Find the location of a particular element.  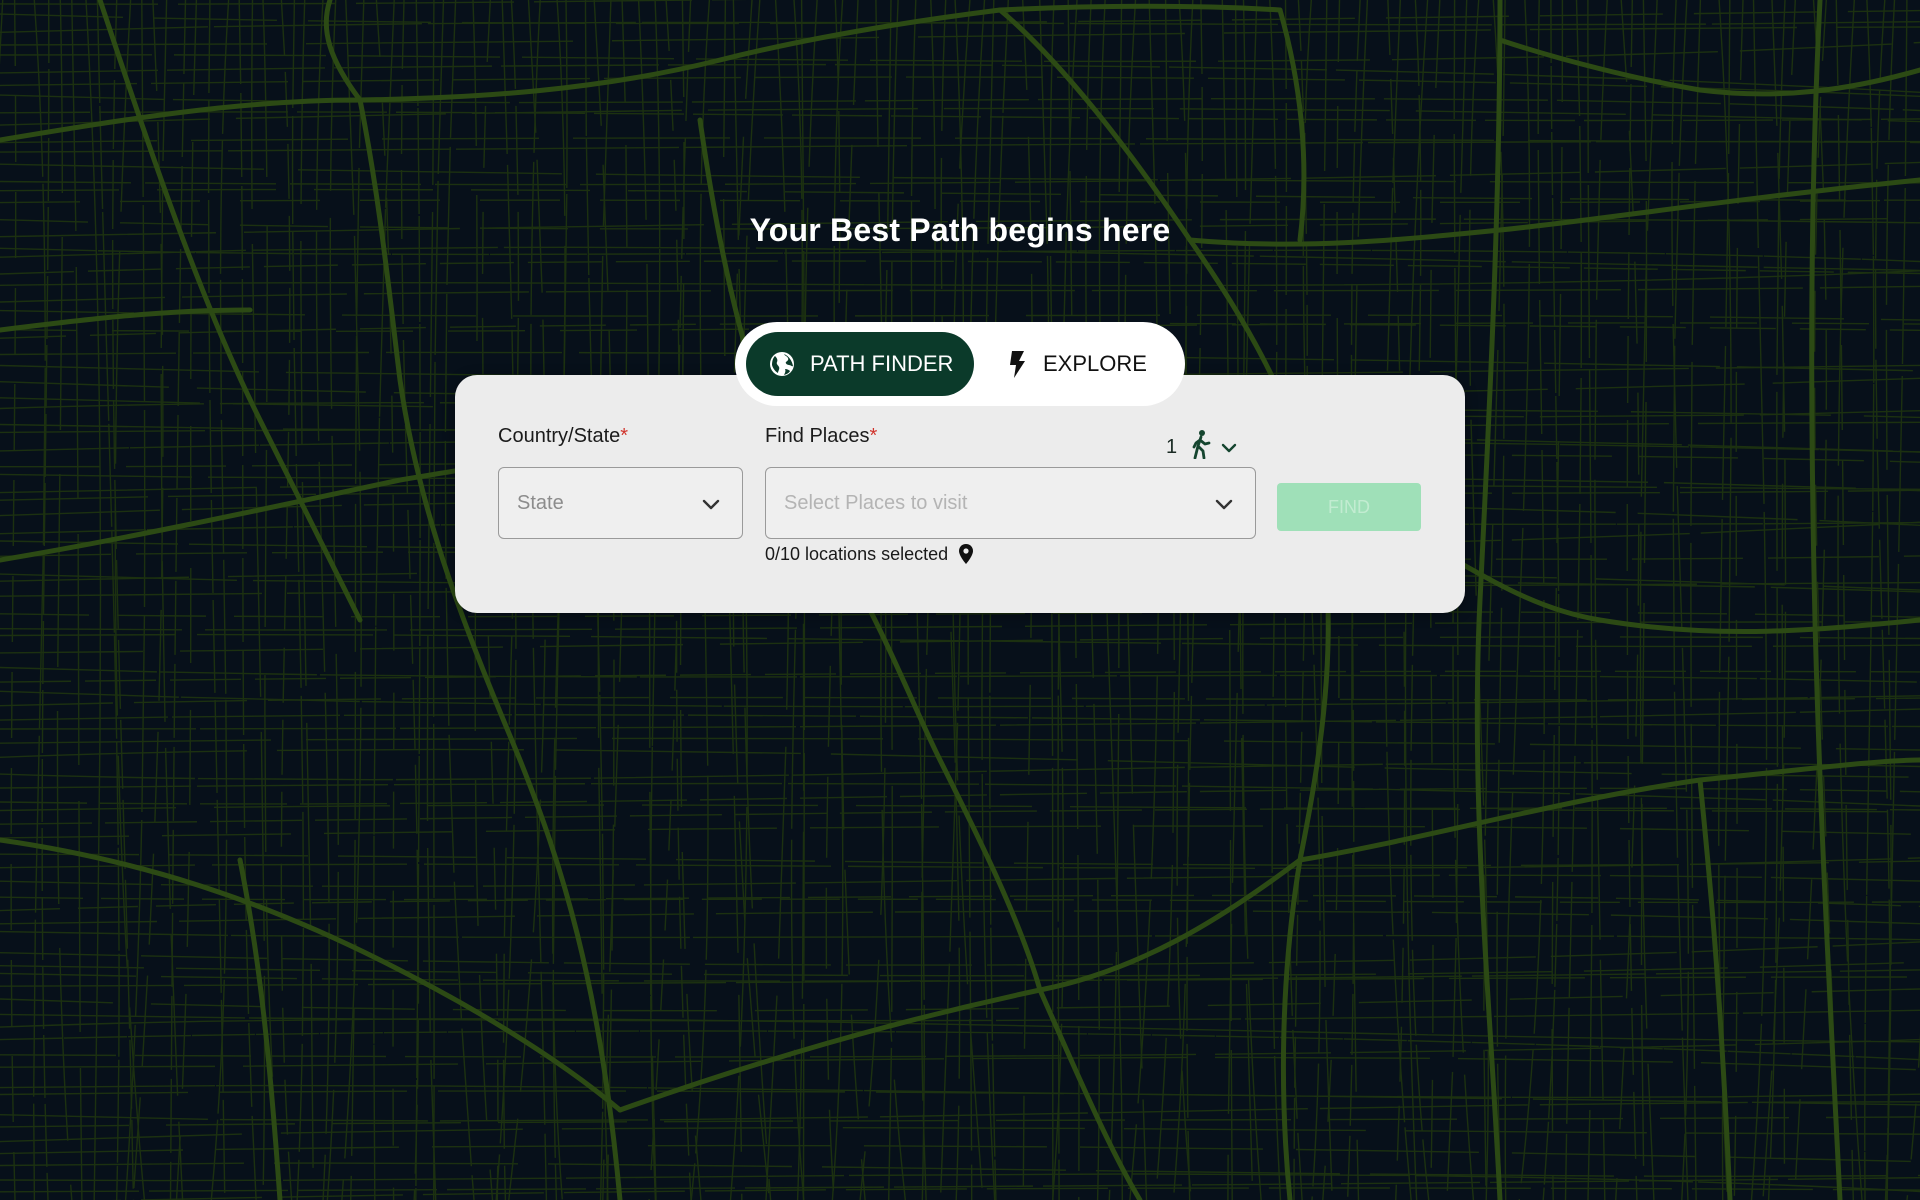

country-state-label: Country/State* is located at coordinates (563, 436).